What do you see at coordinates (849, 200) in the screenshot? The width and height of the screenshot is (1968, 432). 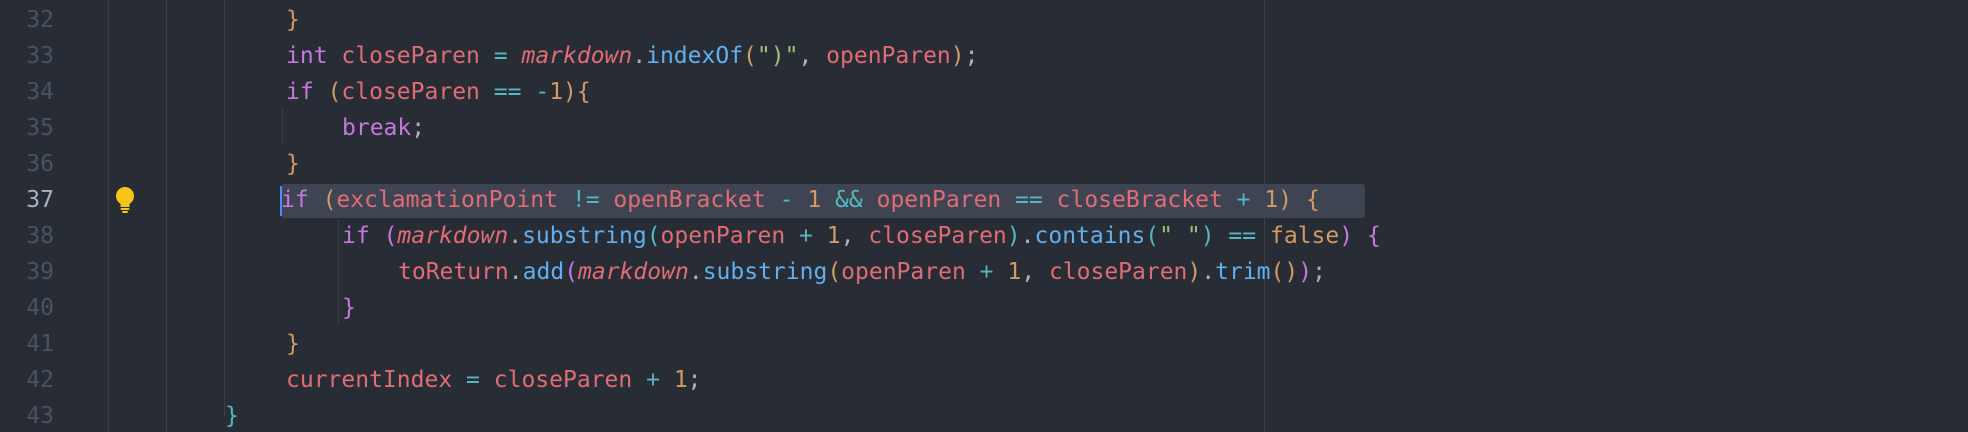 I see `code-token: &&` at bounding box center [849, 200].